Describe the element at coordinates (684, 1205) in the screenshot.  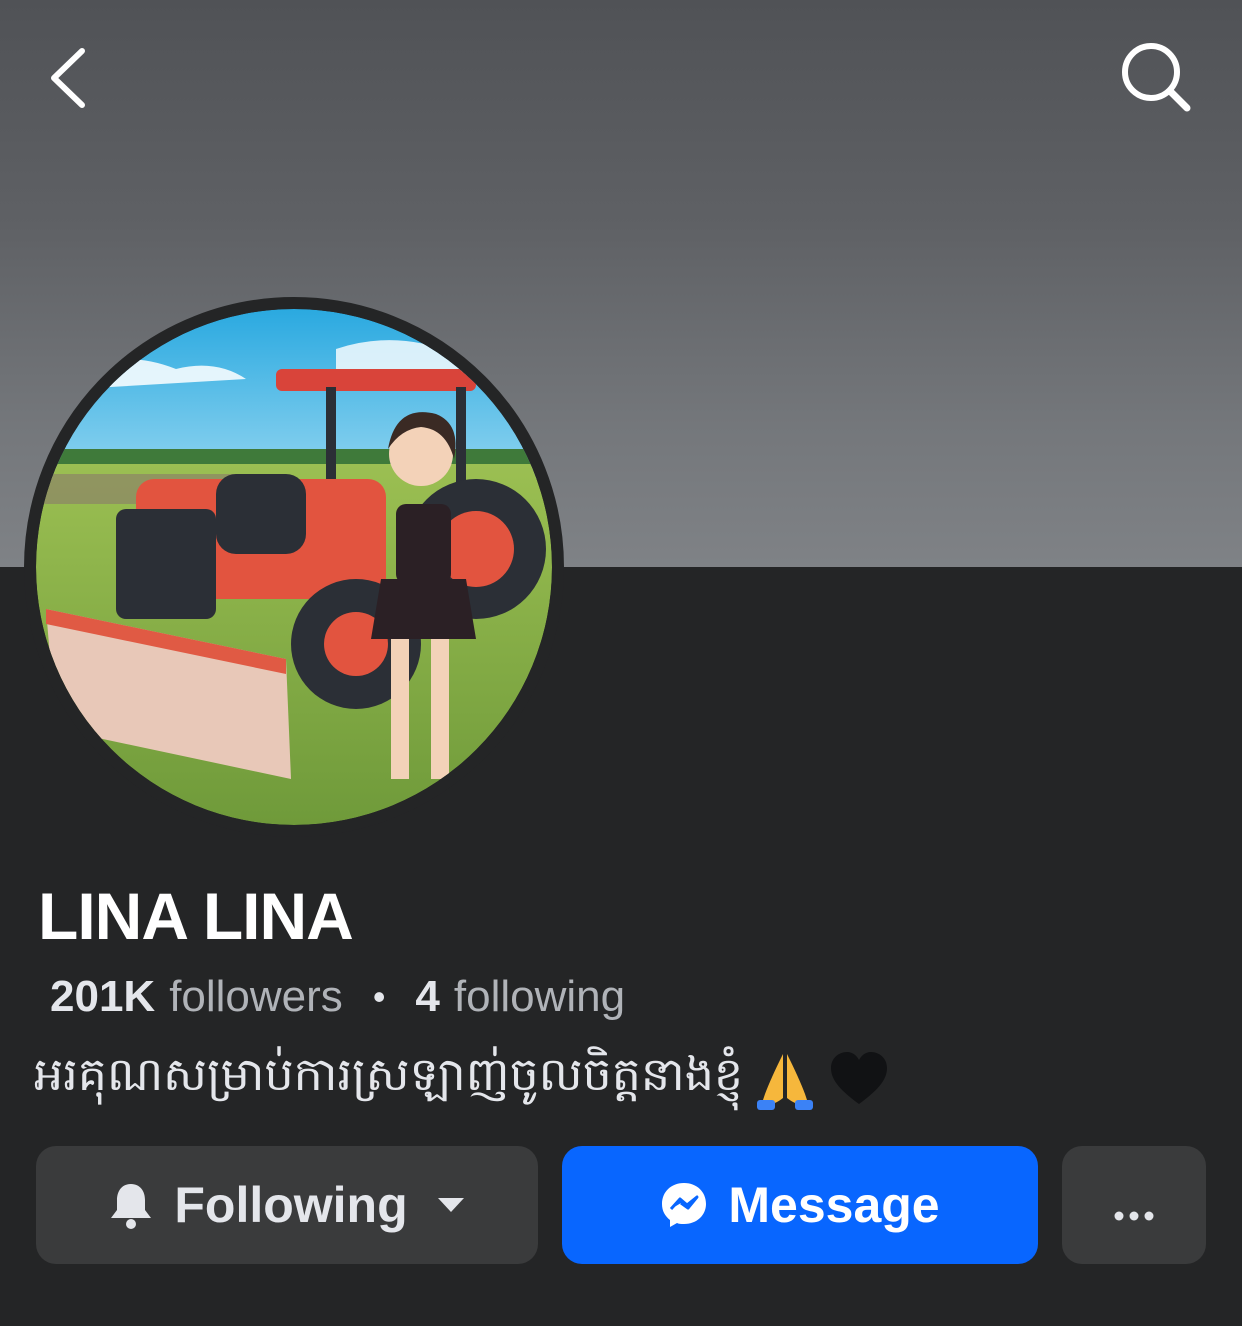
I see `messenger-icon` at that location.